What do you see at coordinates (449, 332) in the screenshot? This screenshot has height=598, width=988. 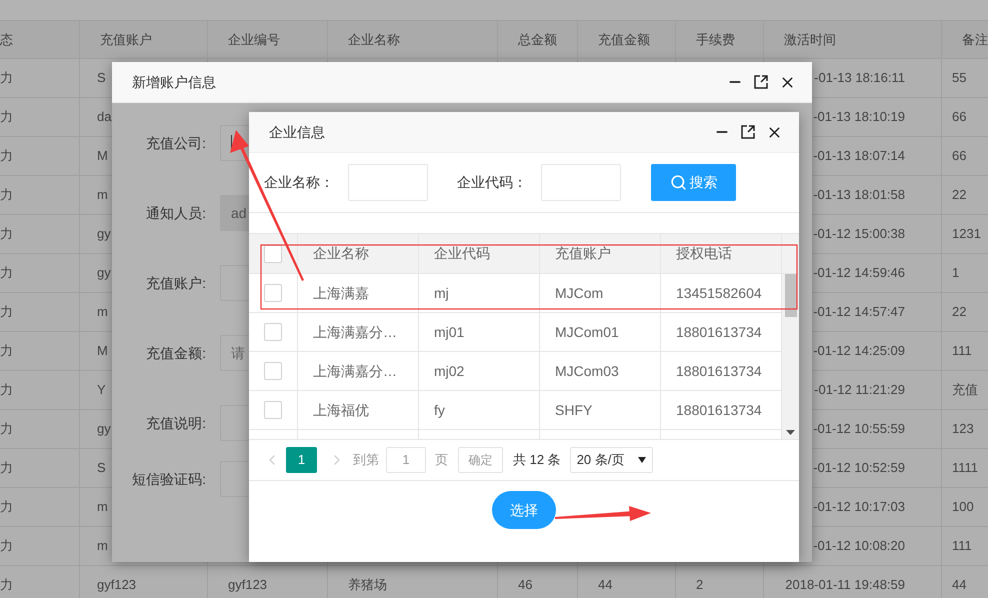 I see `table-cell-text: mj01` at bounding box center [449, 332].